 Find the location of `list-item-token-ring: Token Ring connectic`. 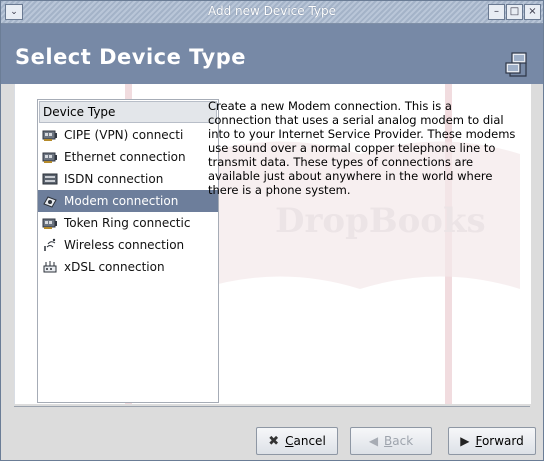

list-item-token-ring: Token Ring connectic is located at coordinates (128, 223).